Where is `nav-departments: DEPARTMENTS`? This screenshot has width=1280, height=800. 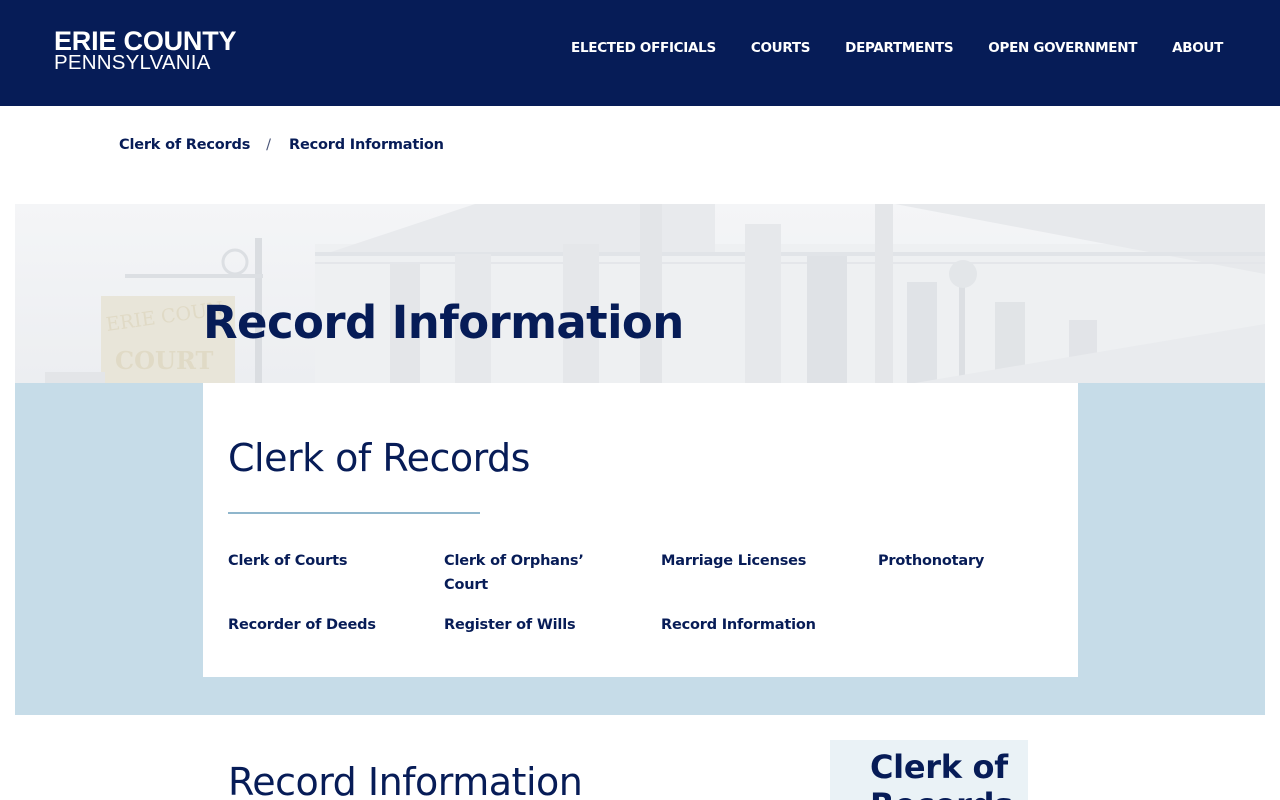 nav-departments: DEPARTMENTS is located at coordinates (899, 48).